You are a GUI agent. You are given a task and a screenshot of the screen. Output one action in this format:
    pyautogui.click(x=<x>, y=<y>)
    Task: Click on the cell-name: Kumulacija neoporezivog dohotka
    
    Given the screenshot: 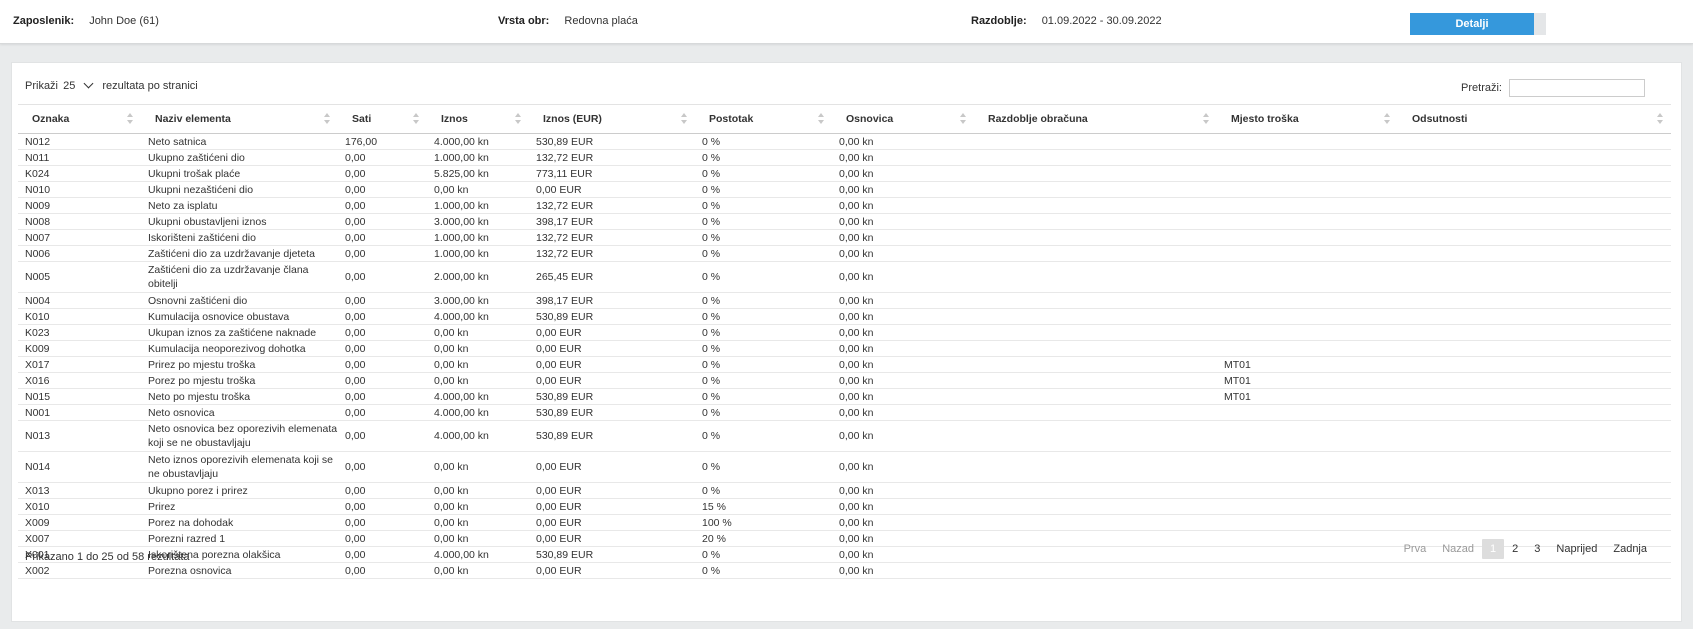 What is the action you would take?
    pyautogui.click(x=239, y=348)
    